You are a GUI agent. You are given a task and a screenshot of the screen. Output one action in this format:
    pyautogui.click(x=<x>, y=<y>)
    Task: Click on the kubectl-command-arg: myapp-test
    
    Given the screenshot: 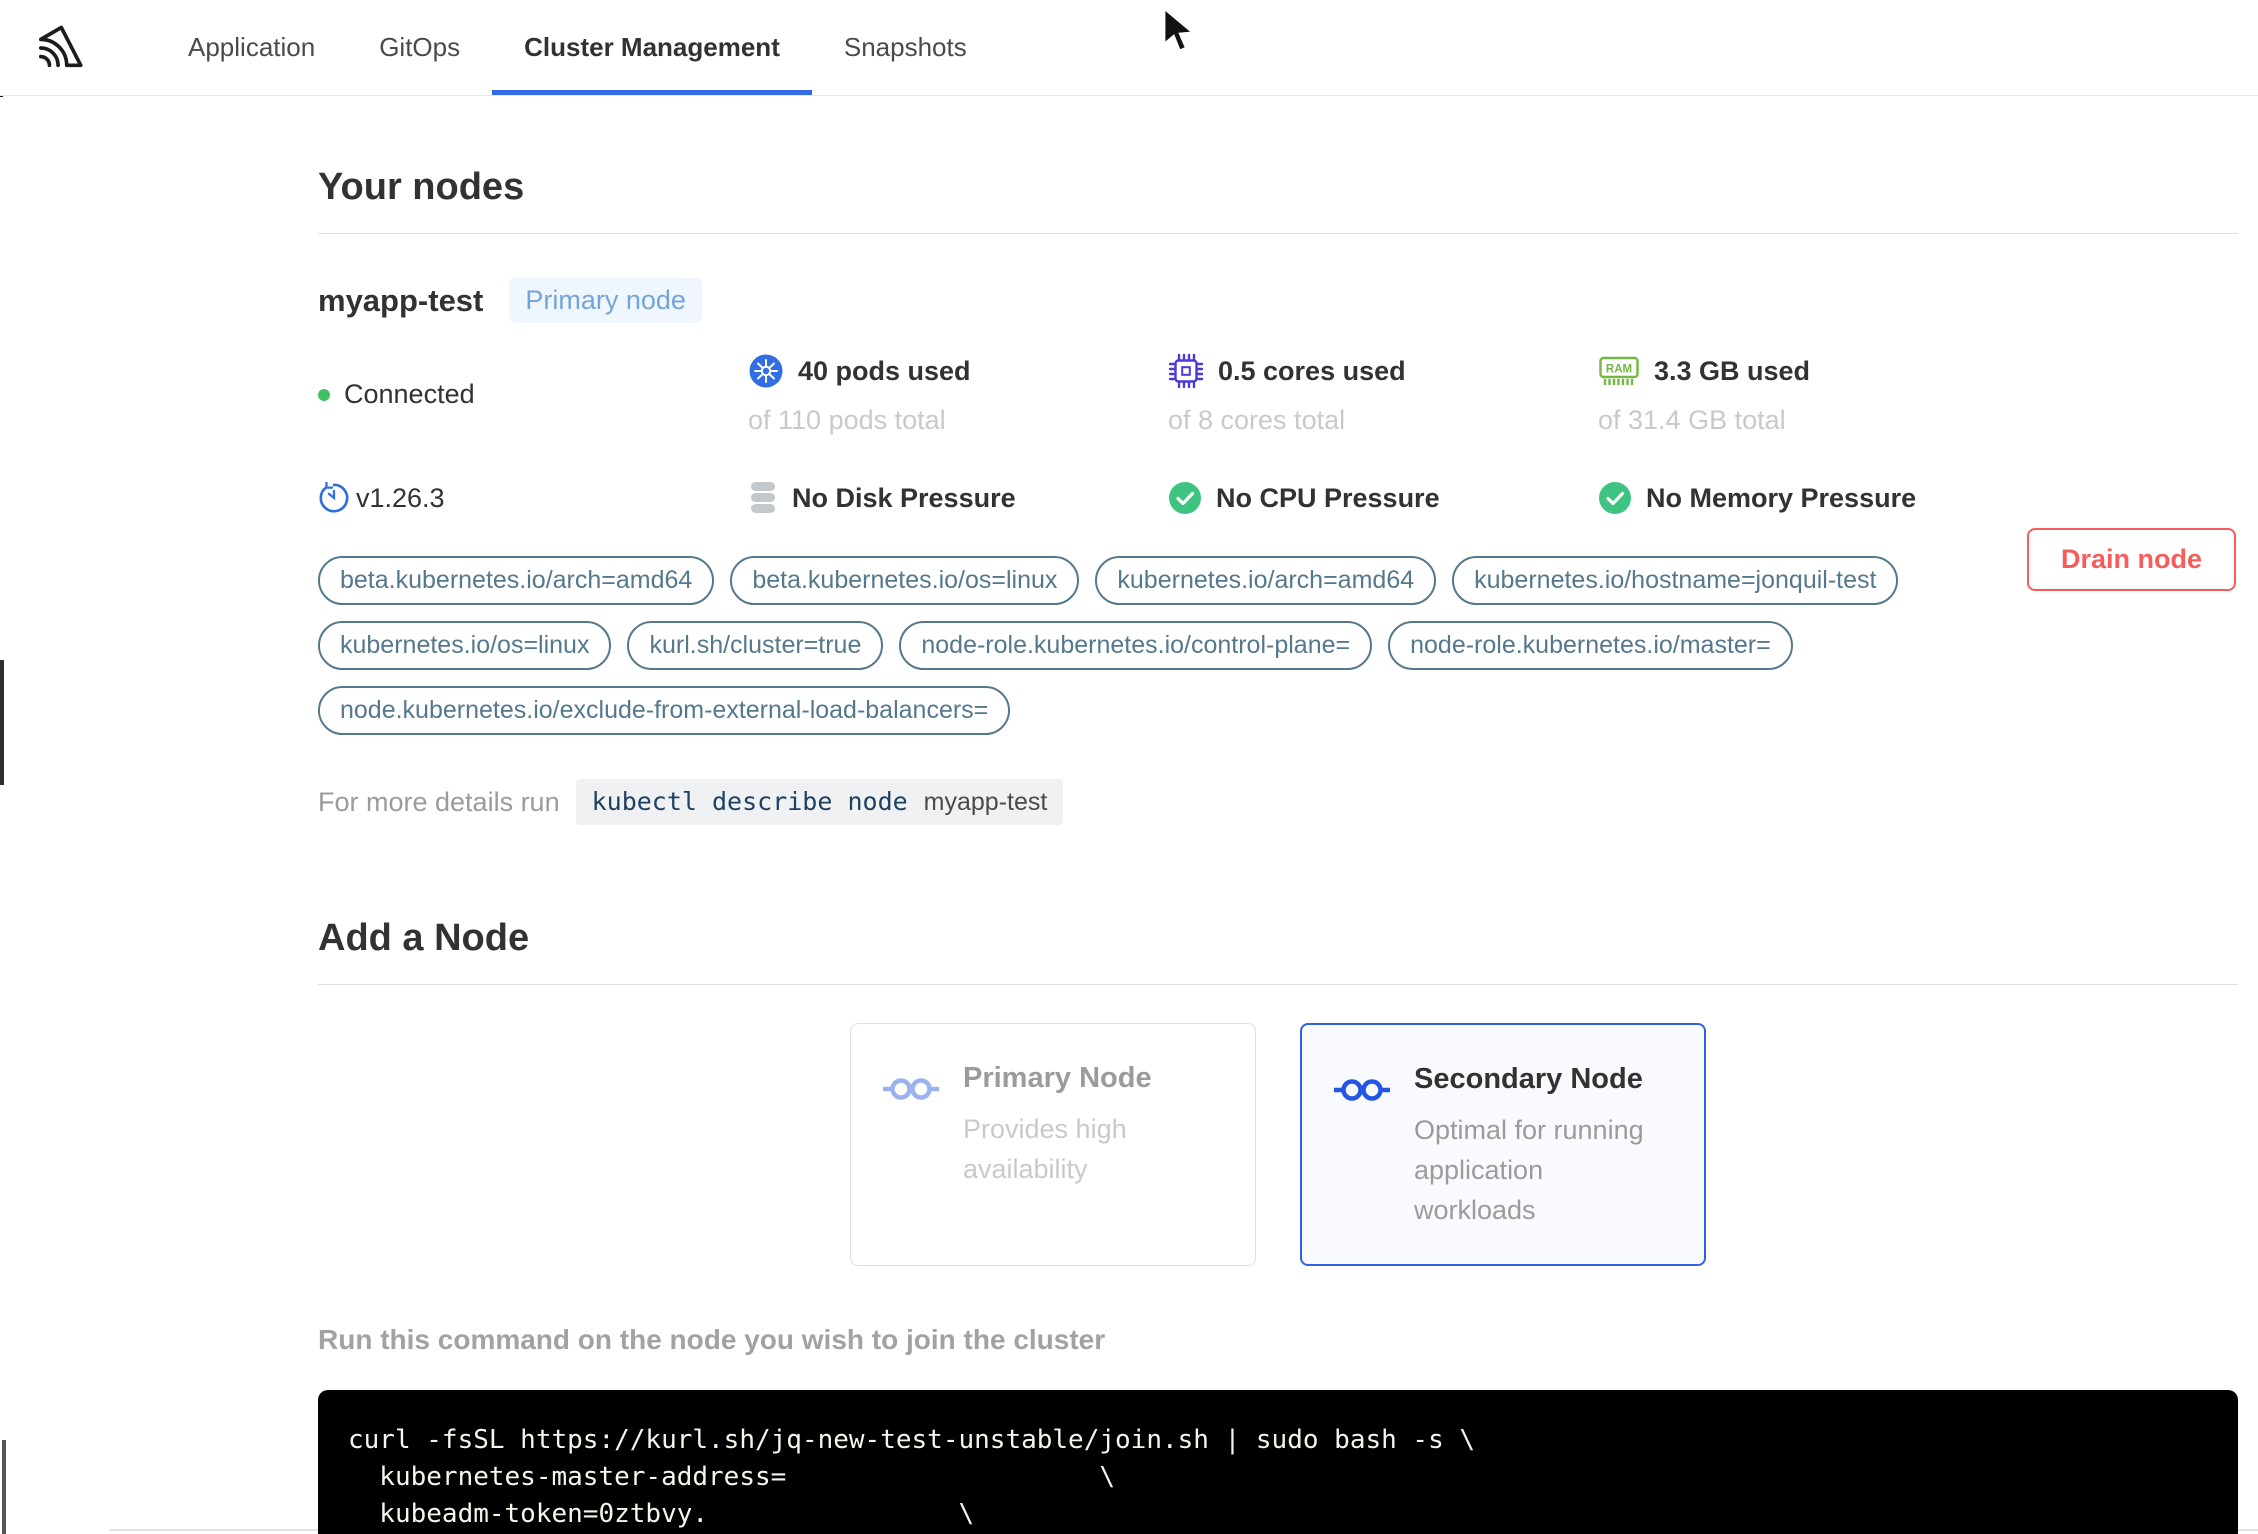 What is the action you would take?
    pyautogui.click(x=985, y=802)
    